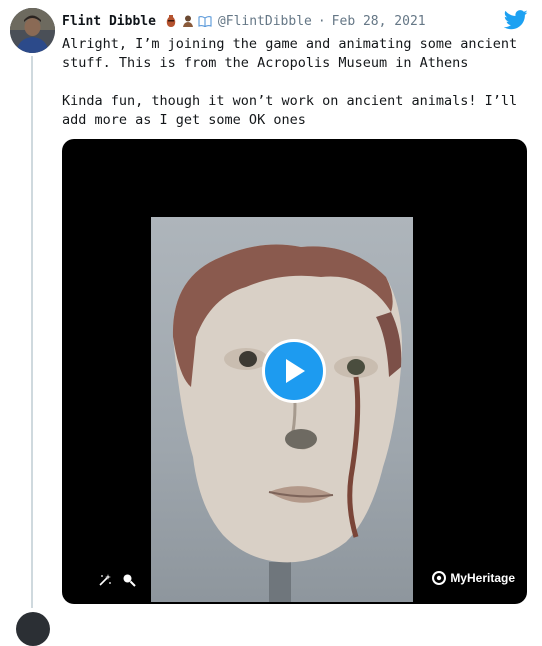 This screenshot has width=542, height=646. What do you see at coordinates (516, 20) in the screenshot?
I see `twitter-bird-icon` at bounding box center [516, 20].